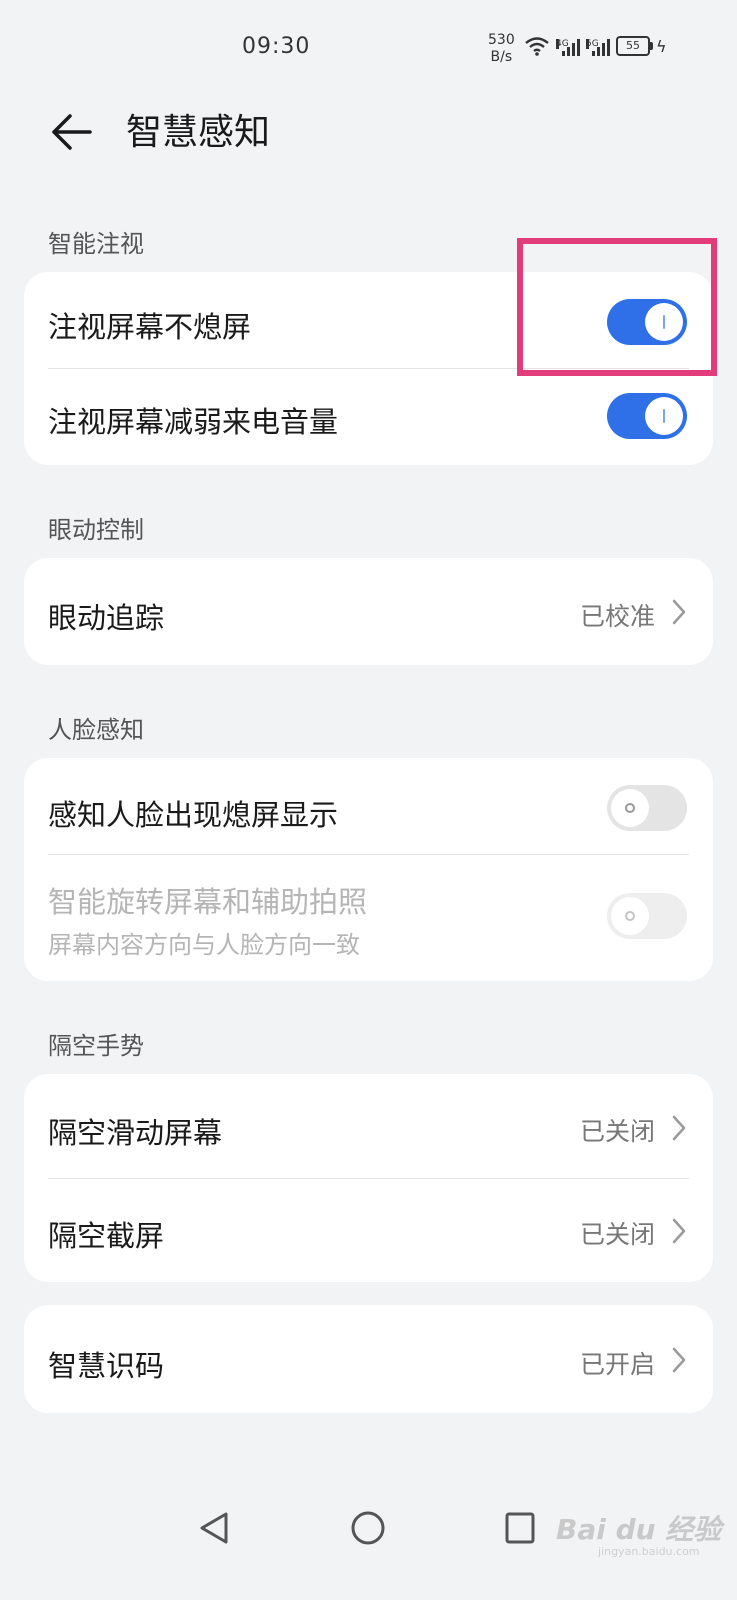 The width and height of the screenshot is (737, 1600). I want to click on signal-icon: 4G, so click(568, 47).